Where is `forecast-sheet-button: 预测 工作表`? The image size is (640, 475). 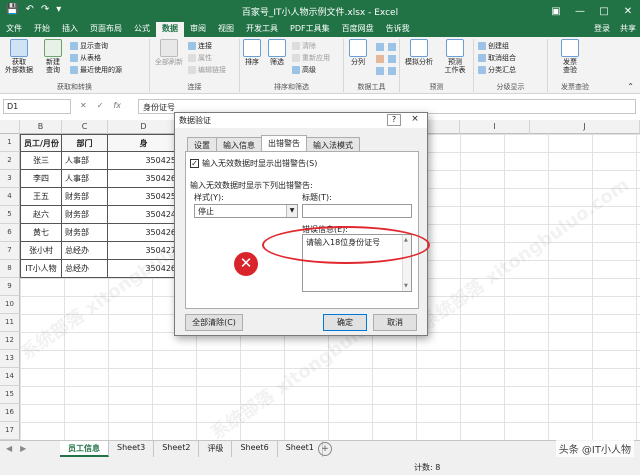 forecast-sheet-button: 预测 工作表 is located at coordinates (455, 56).